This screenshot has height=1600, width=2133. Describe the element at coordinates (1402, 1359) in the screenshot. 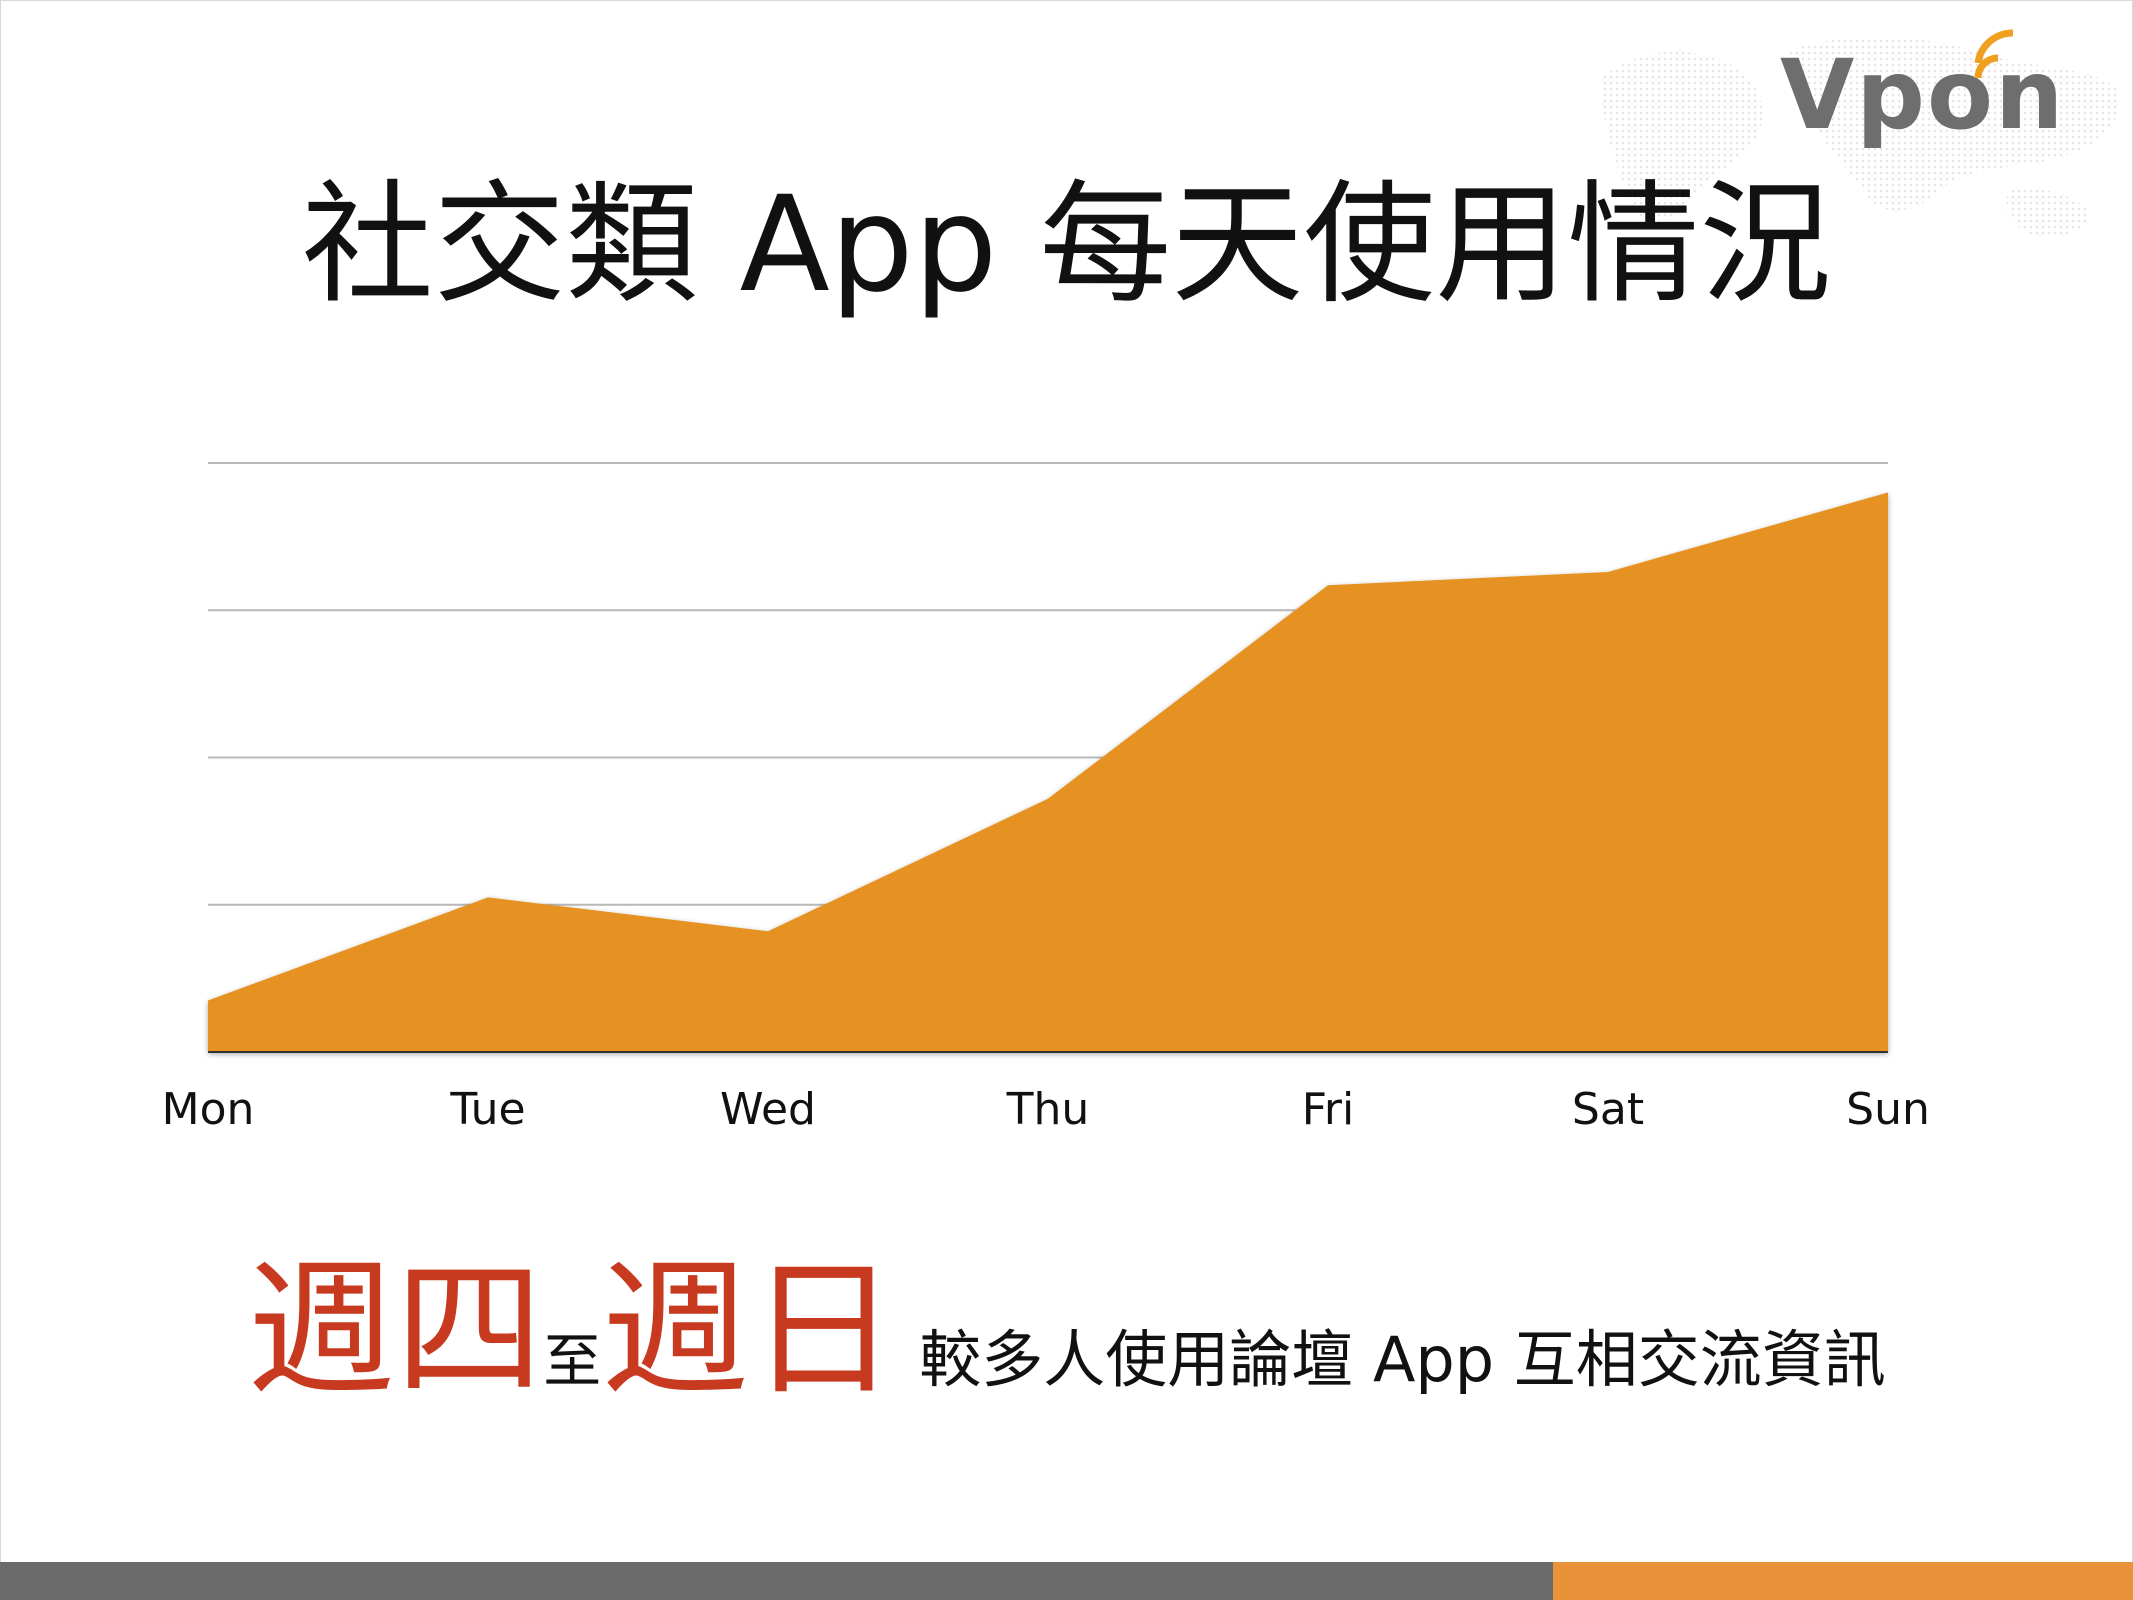

I see `caption-rest: 較多人使用論壇 App 互相交流資訊` at that location.